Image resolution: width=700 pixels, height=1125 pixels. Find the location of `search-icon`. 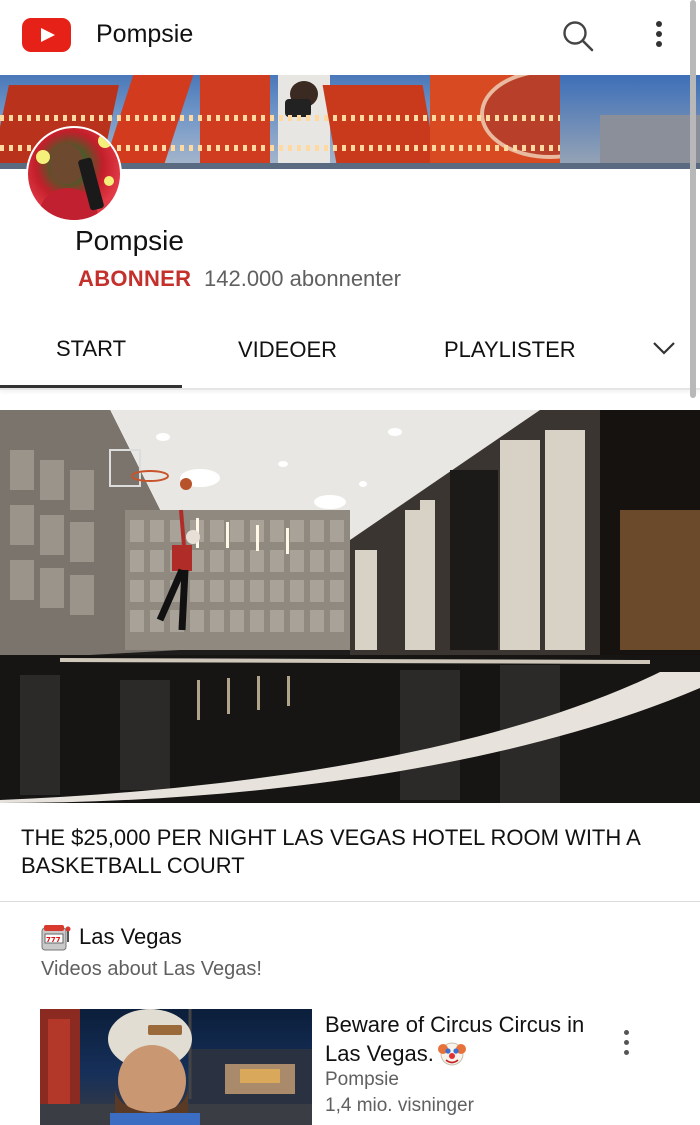

search-icon is located at coordinates (578, 36).